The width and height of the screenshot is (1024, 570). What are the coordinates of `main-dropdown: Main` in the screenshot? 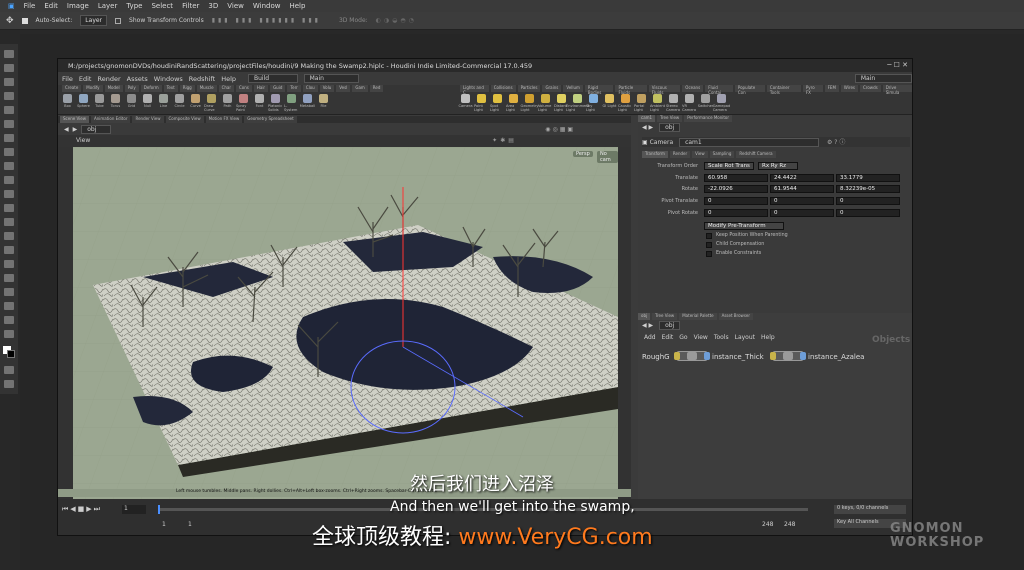 It's located at (331, 78).